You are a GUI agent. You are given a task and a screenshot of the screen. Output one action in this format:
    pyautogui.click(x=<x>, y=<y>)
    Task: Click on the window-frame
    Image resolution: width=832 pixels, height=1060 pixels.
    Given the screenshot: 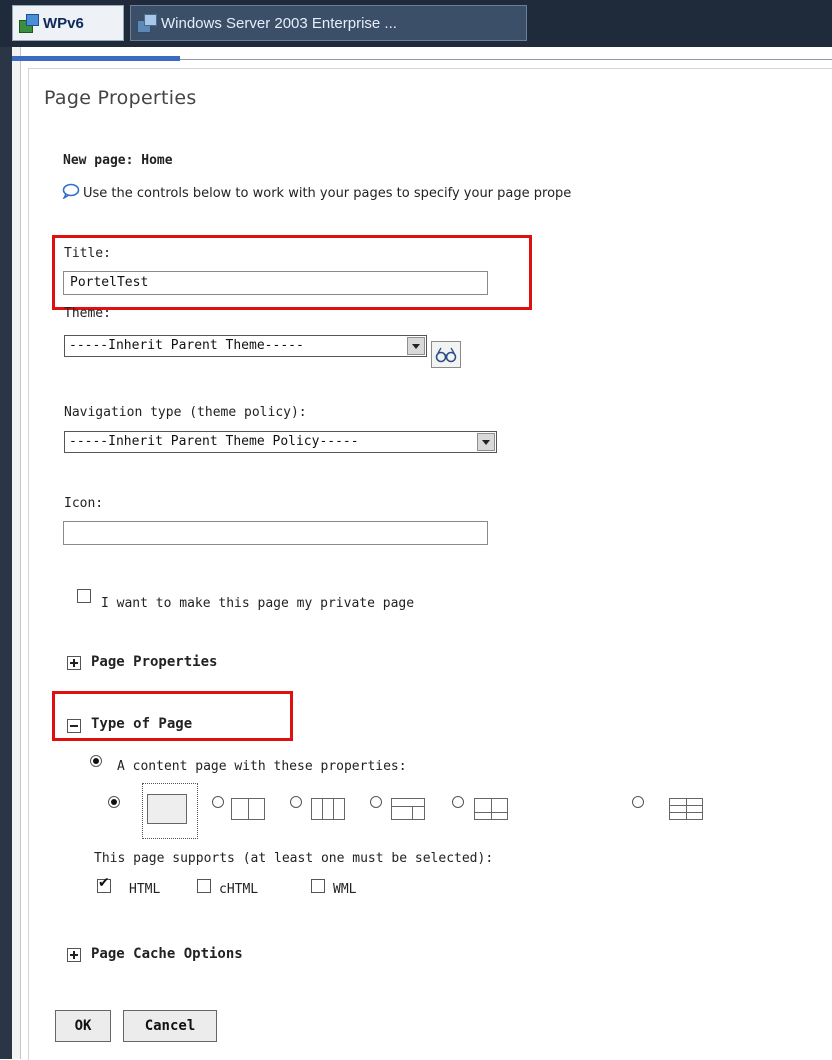 What is the action you would take?
    pyautogui.click(x=16, y=553)
    